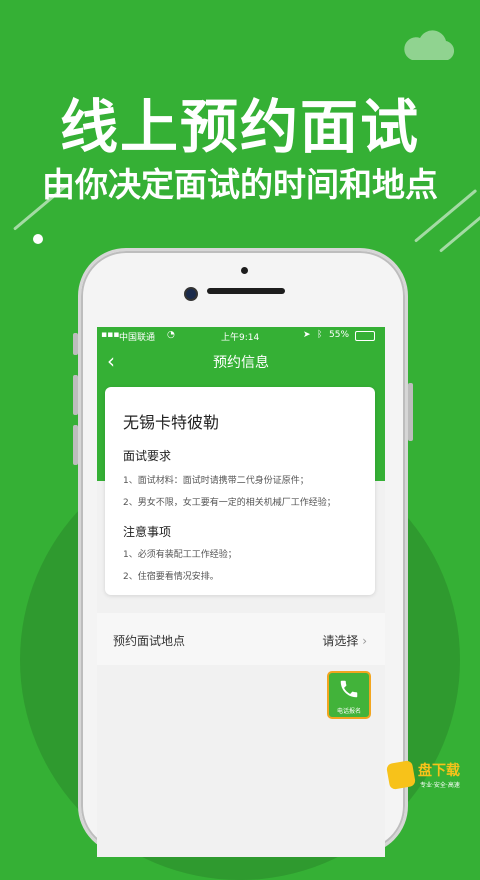 The image size is (480, 880). Describe the element at coordinates (246, 291) in the screenshot. I see `phone-speaker` at that location.